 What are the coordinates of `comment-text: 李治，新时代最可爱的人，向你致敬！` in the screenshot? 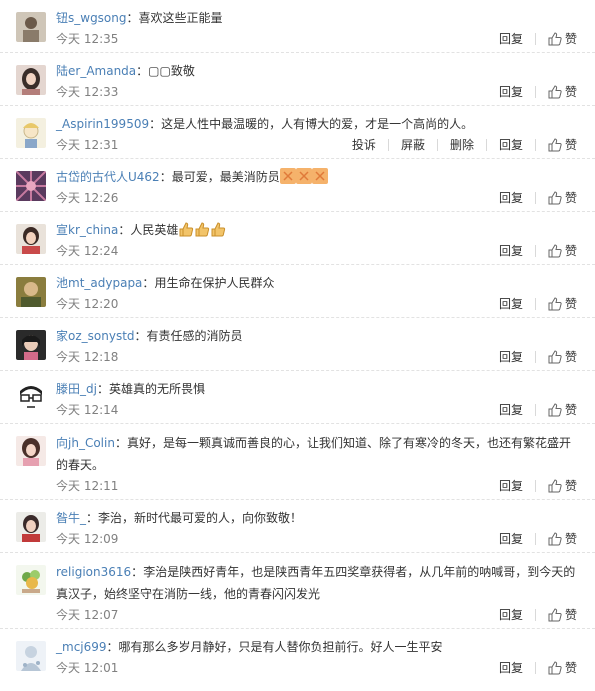 It's located at (200, 518).